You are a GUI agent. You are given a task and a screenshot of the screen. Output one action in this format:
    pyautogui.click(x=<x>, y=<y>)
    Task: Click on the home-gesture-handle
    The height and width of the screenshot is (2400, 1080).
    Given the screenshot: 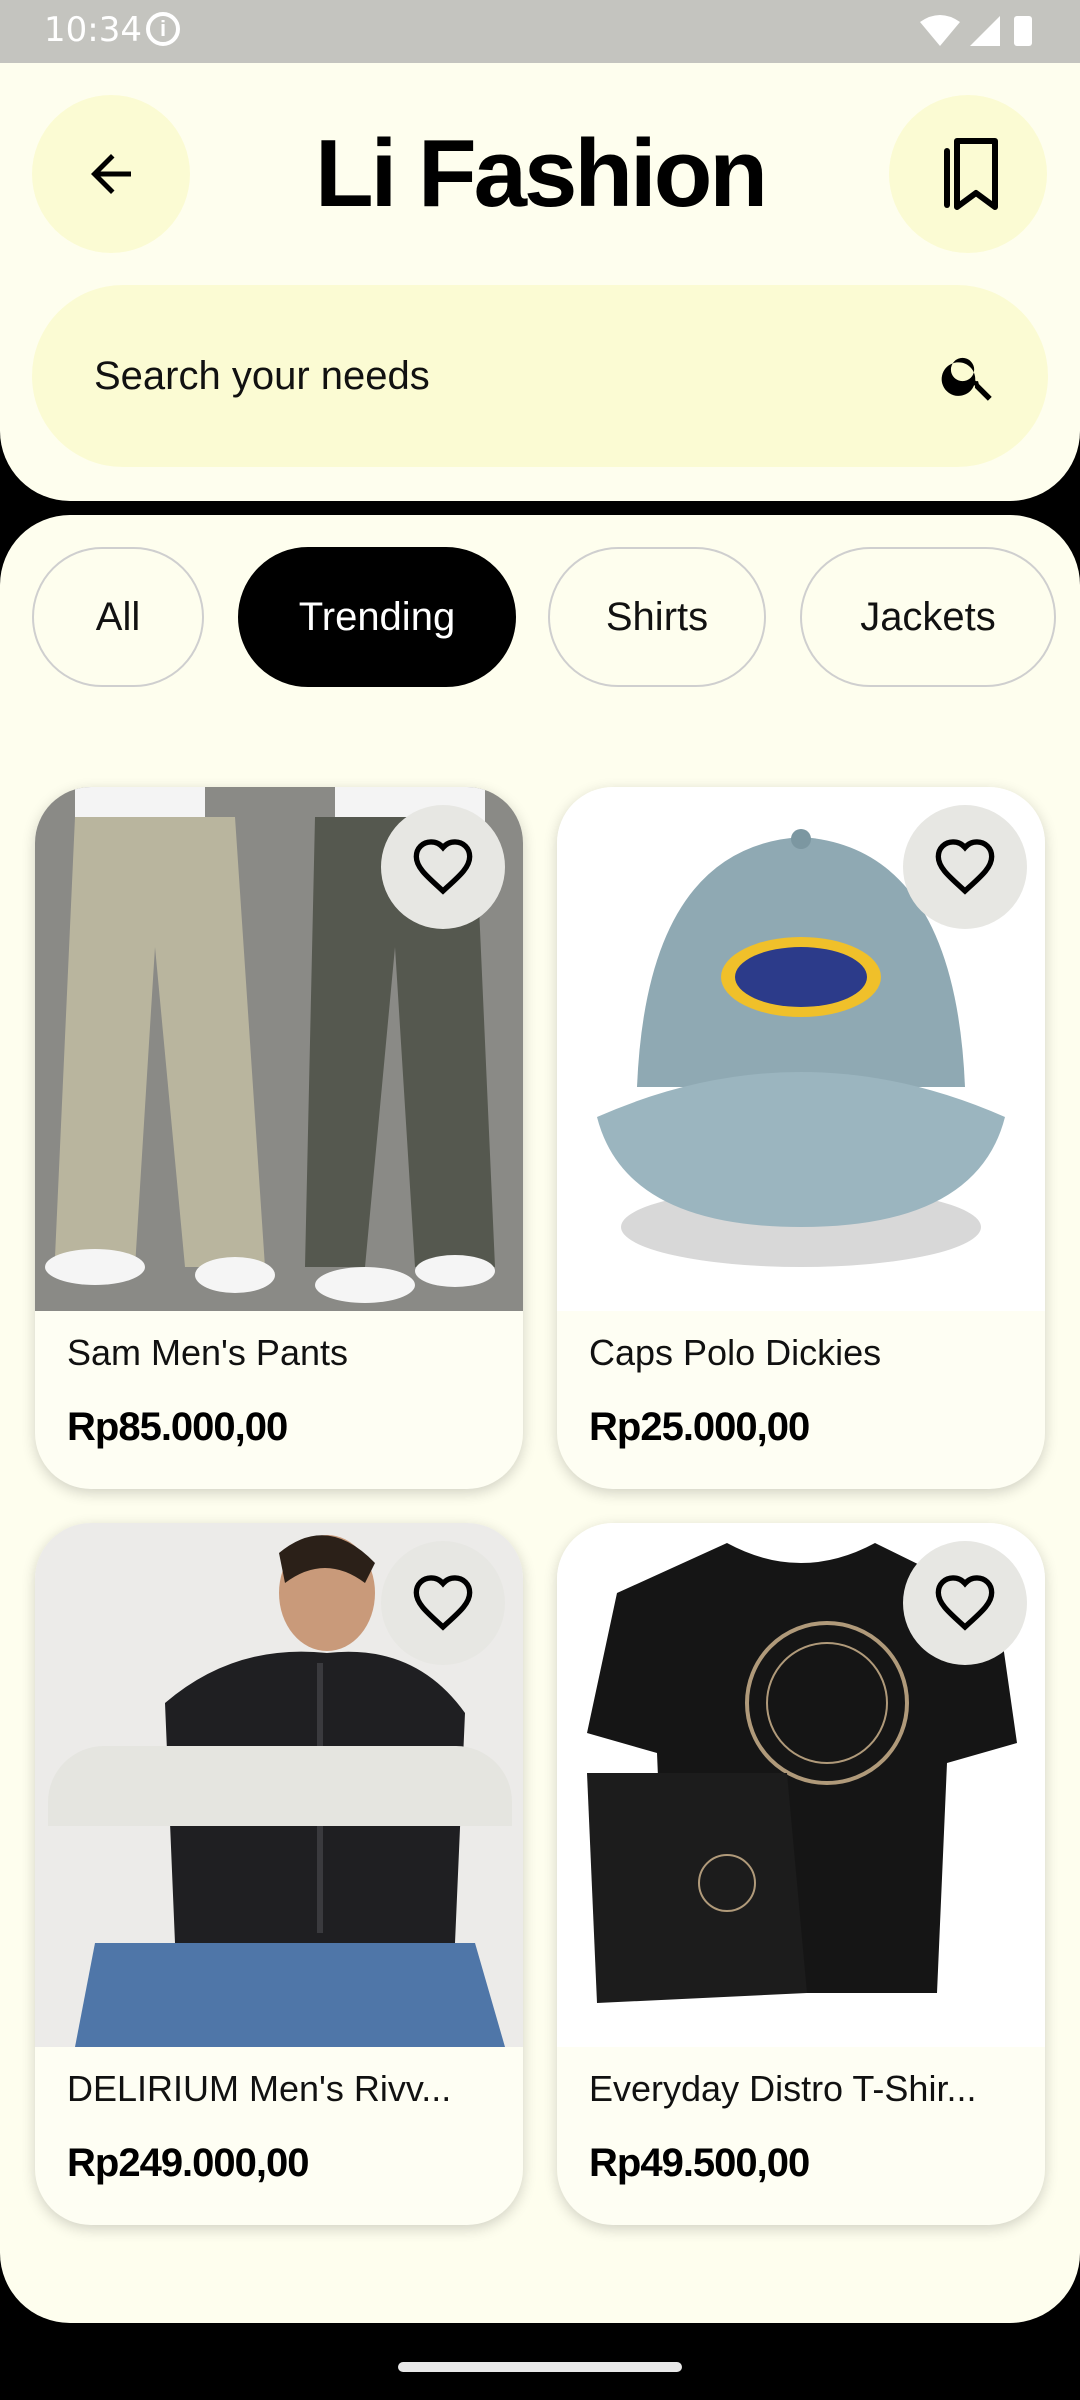 What is the action you would take?
    pyautogui.click(x=540, y=2367)
    